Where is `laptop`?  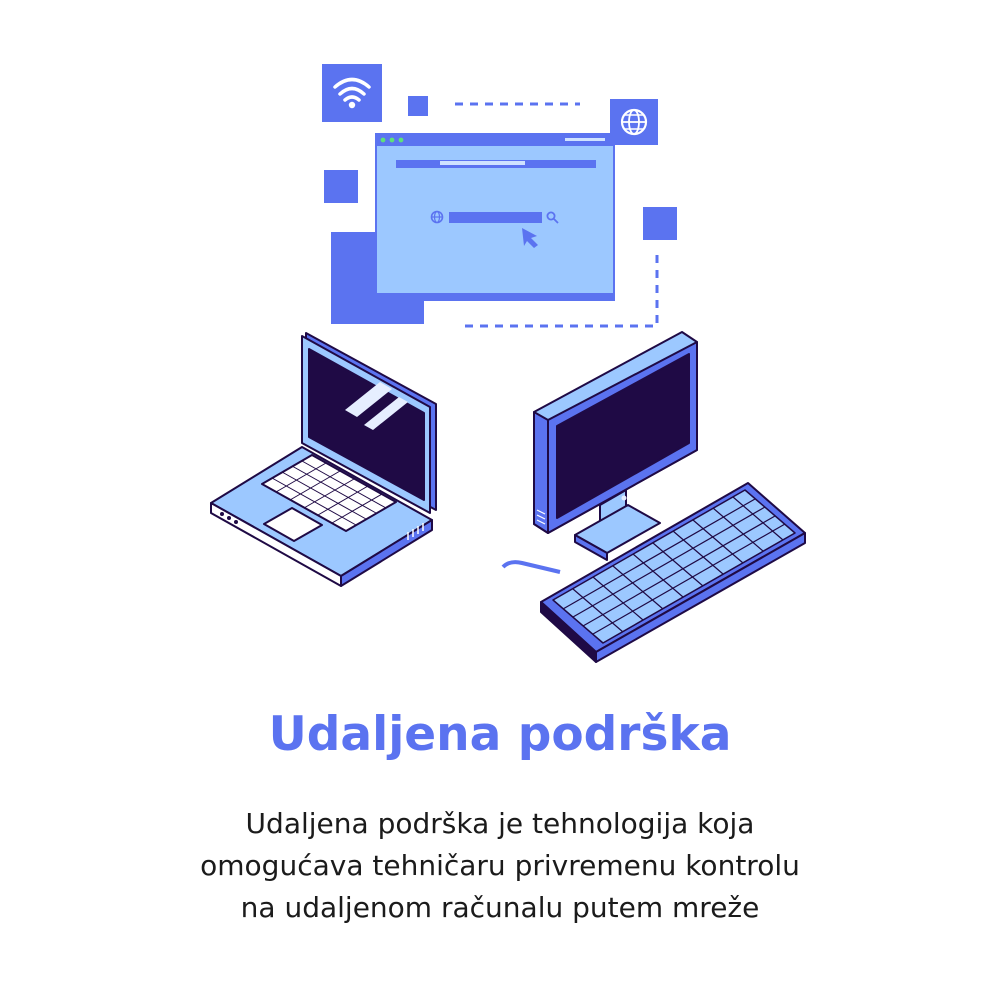
laptop is located at coordinates (323, 459).